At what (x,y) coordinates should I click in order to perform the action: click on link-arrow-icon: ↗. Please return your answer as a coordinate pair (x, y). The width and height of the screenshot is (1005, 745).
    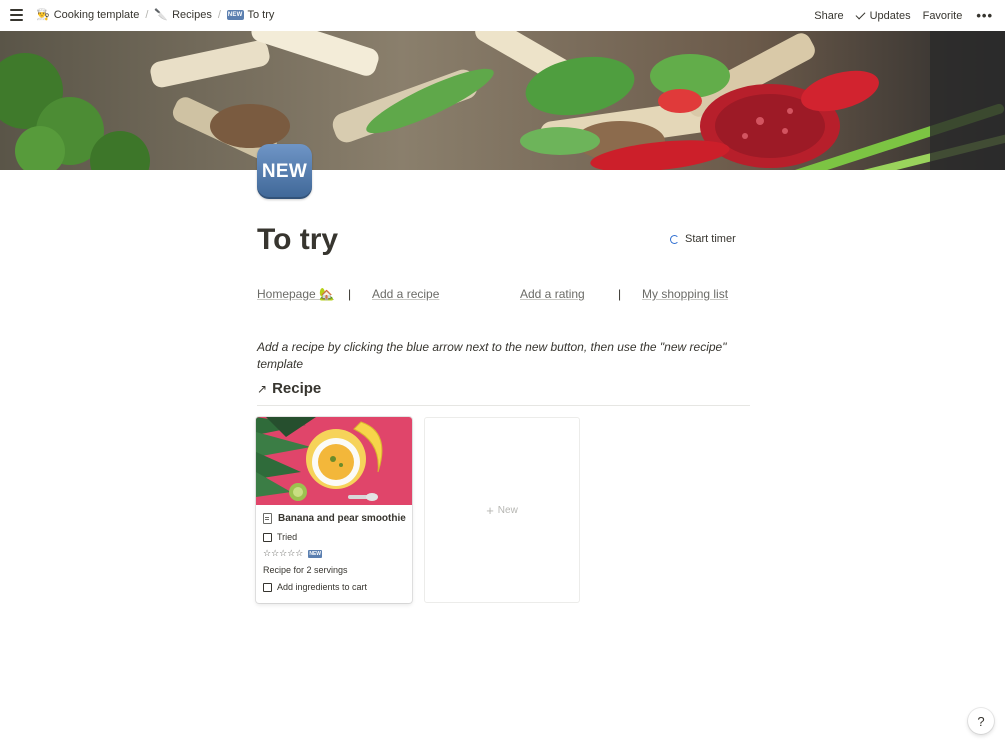
    Looking at the image, I should click on (262, 388).